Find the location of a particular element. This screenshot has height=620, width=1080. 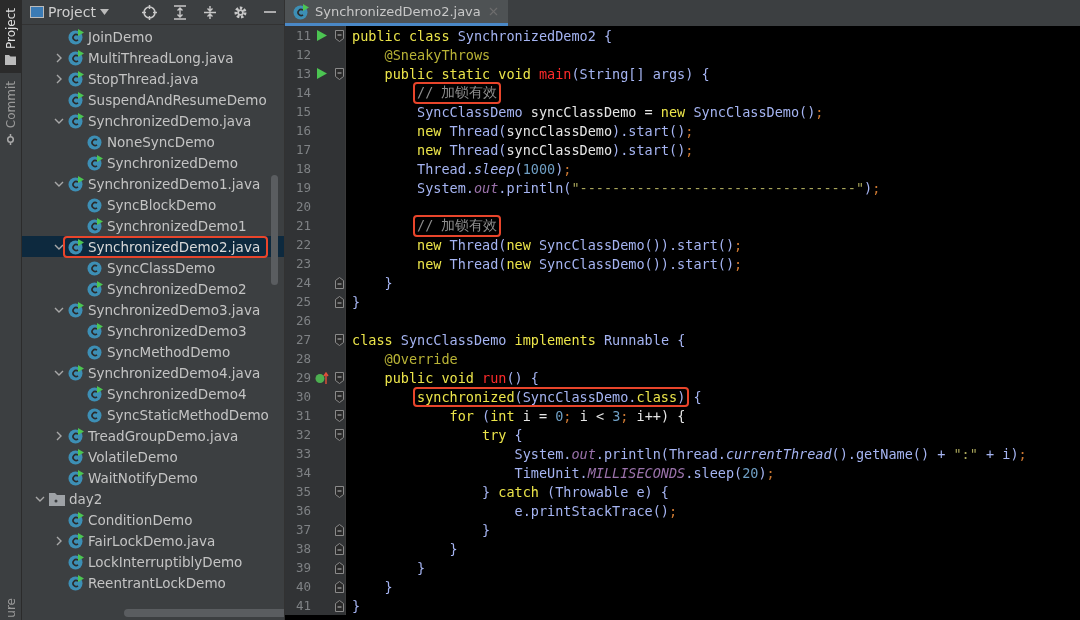

tree-row: FairLockDemo.java is located at coordinates (153, 540).